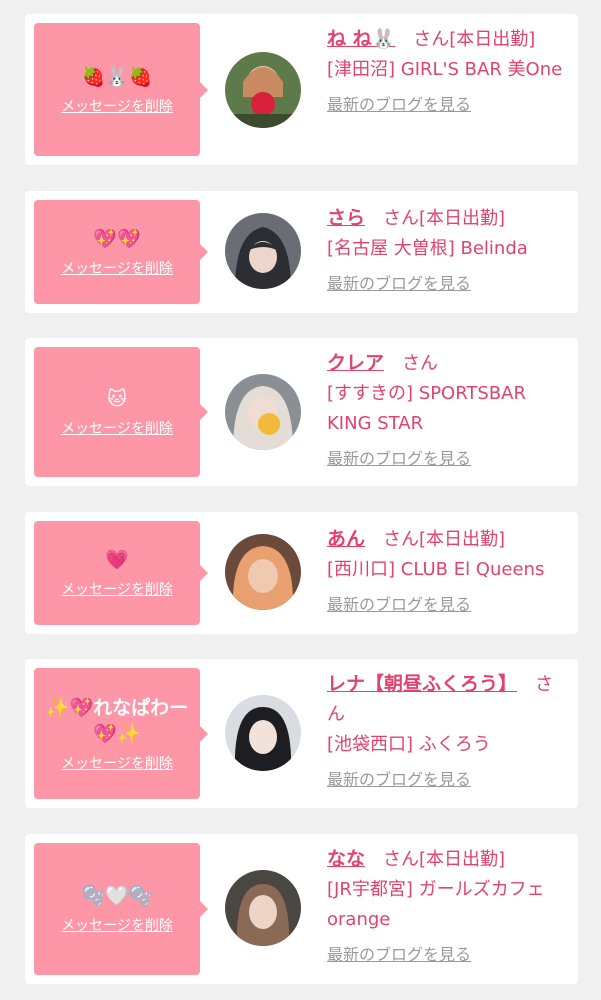  Describe the element at coordinates (422, 684) in the screenshot. I see `profile-name-link: レナ【朝昼ふくろう】` at that location.